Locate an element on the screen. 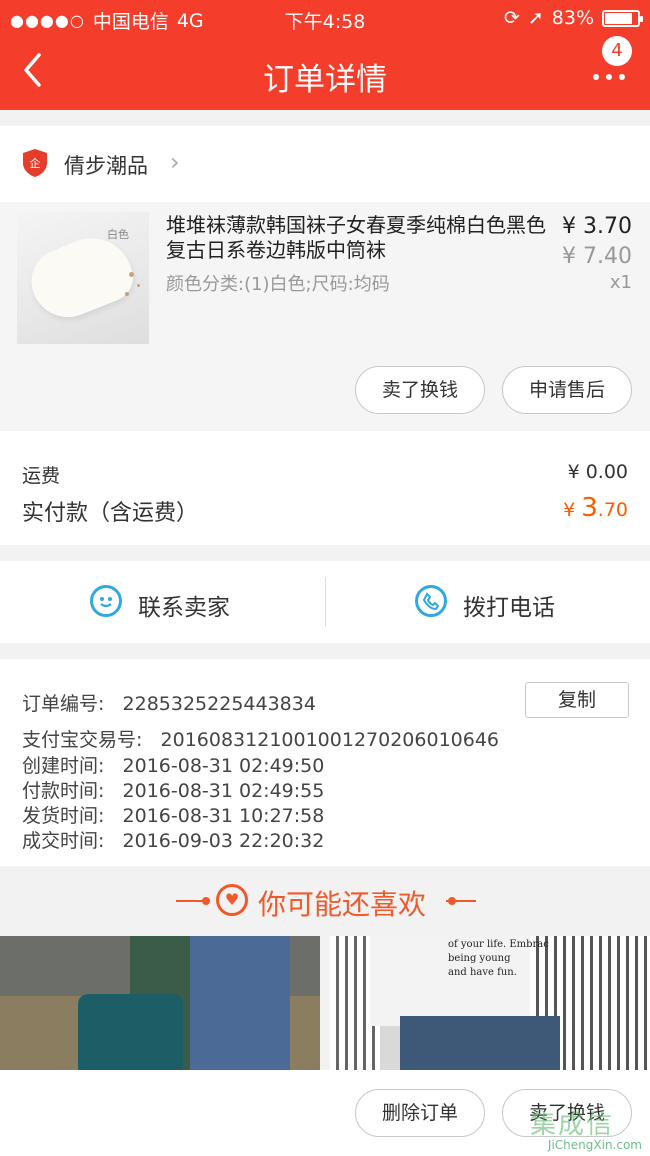  alipay-number: 2016083121001001270206010646 is located at coordinates (330, 740).